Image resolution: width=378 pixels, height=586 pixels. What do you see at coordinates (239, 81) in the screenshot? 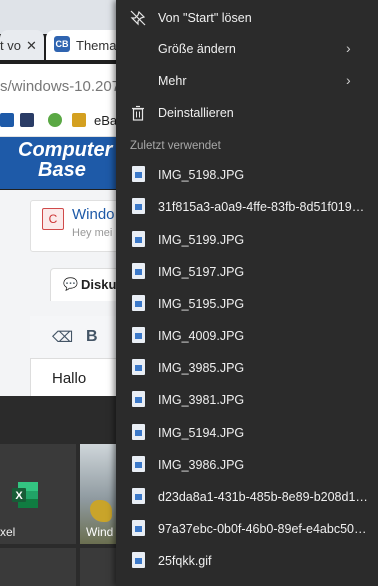
I see `menu-item-more: Mehr ›` at bounding box center [239, 81].